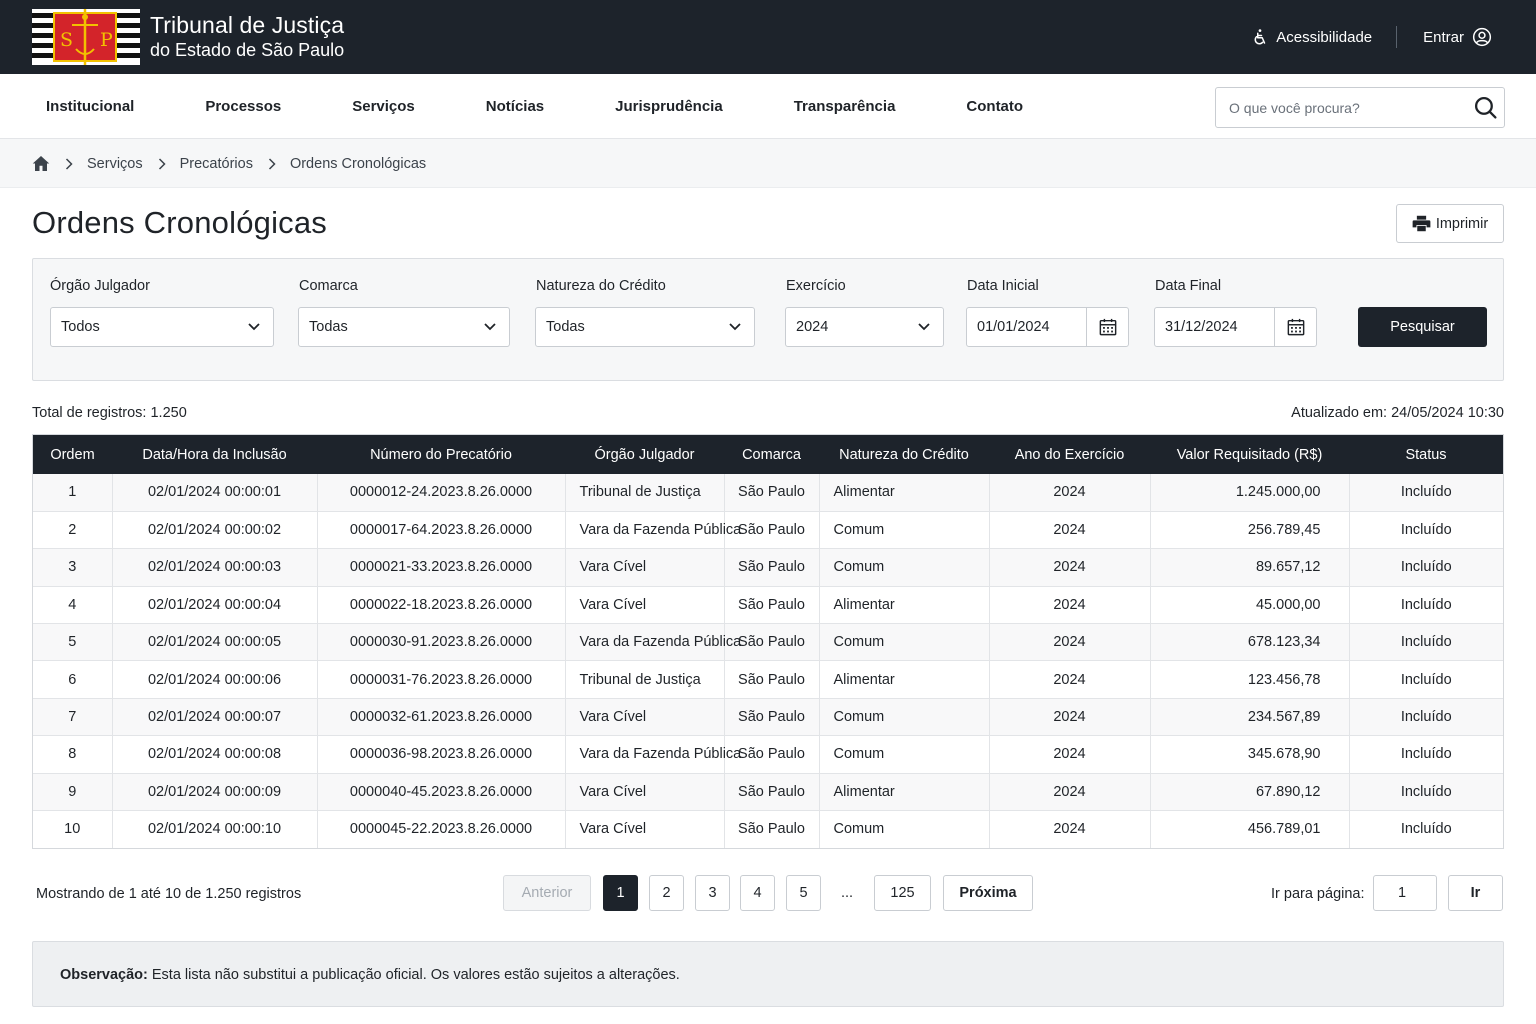  Describe the element at coordinates (1457, 37) in the screenshot. I see `login-link: Entrar` at that location.